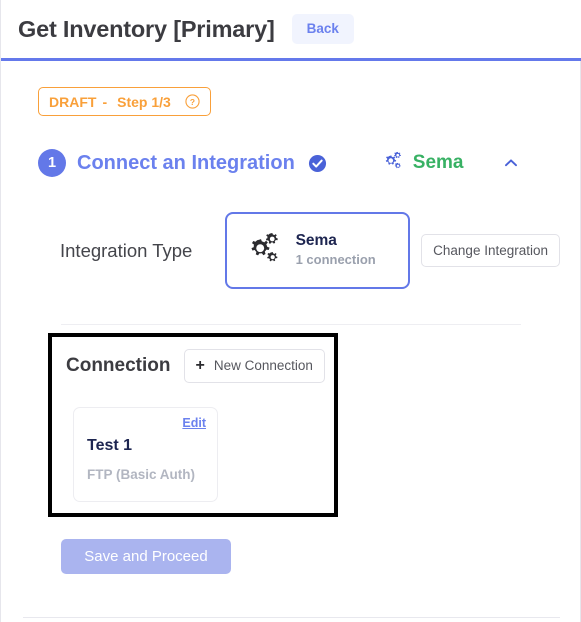 Image resolution: width=581 pixels, height=622 pixels. I want to click on question-circle-icon: ?, so click(192, 101).